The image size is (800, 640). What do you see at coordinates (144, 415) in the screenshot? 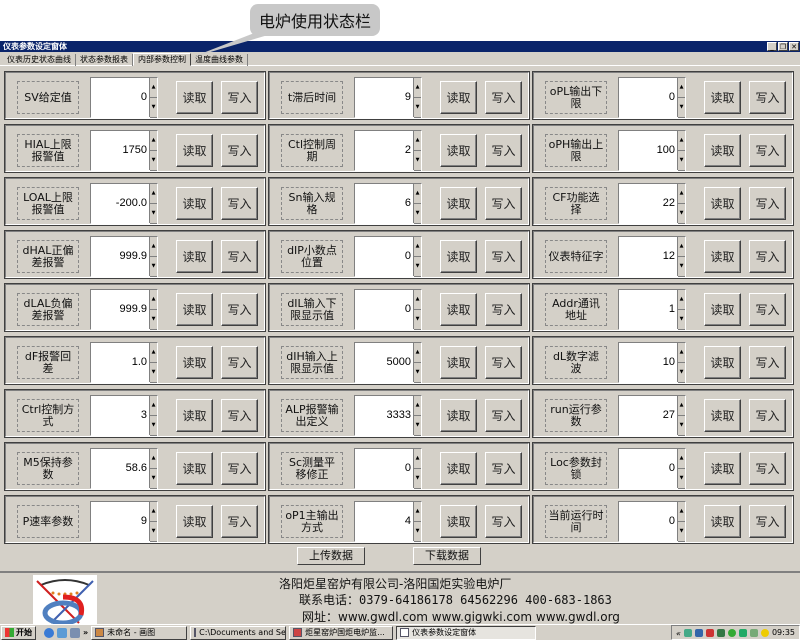
I see `parameter-value: 3` at bounding box center [144, 415].